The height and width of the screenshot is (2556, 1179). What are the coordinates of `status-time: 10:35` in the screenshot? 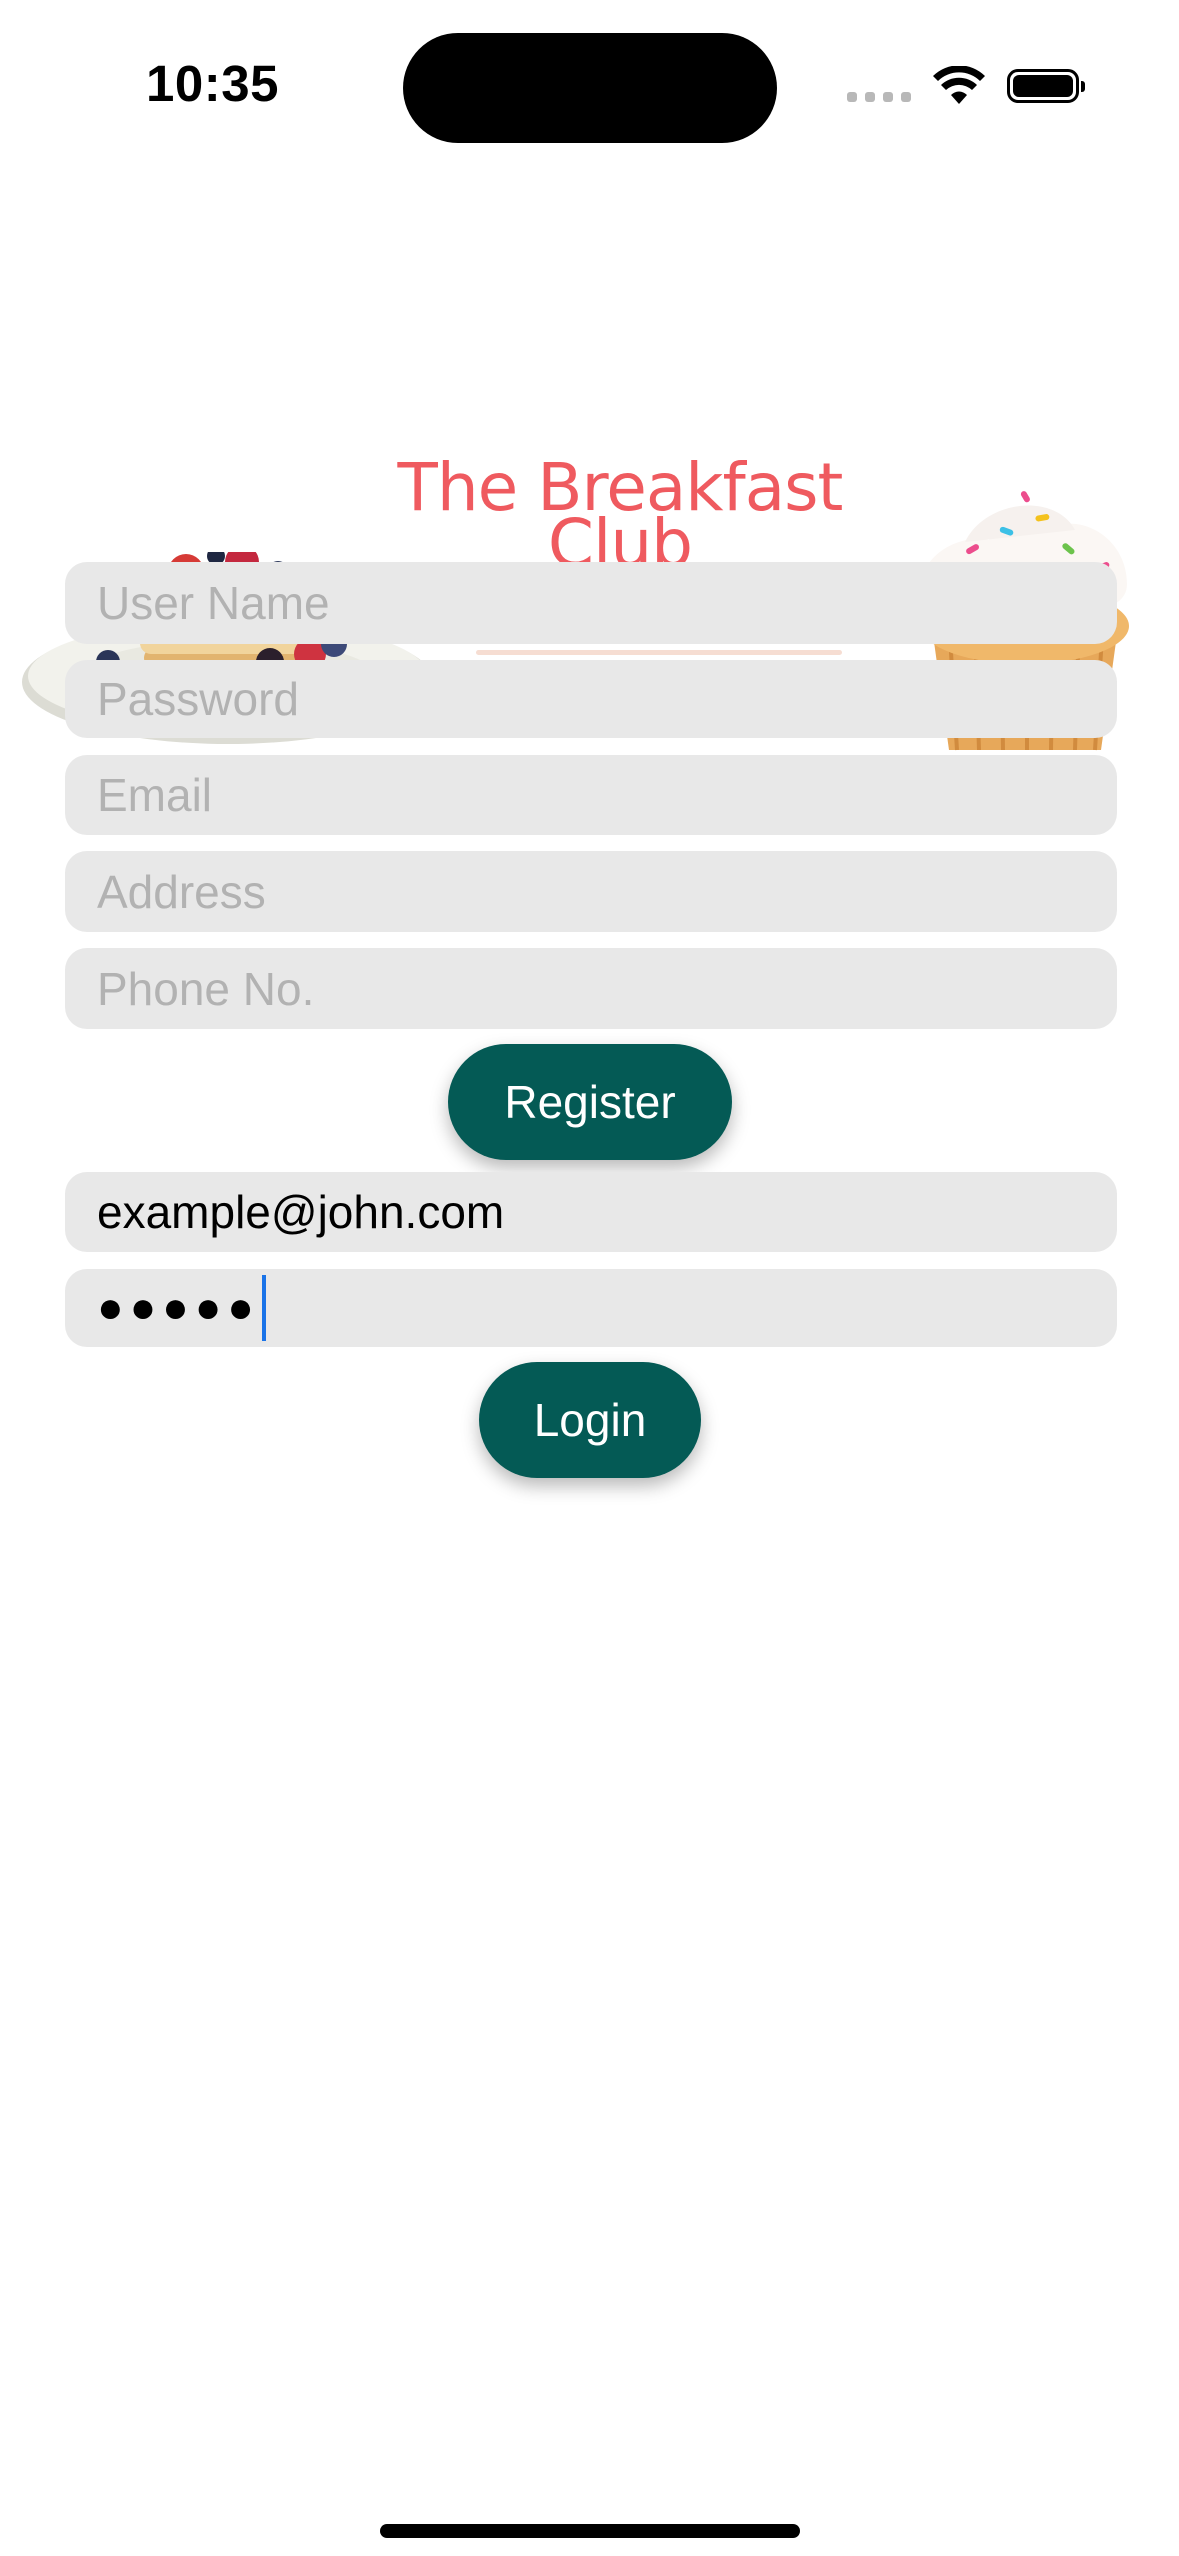 It's located at (212, 83).